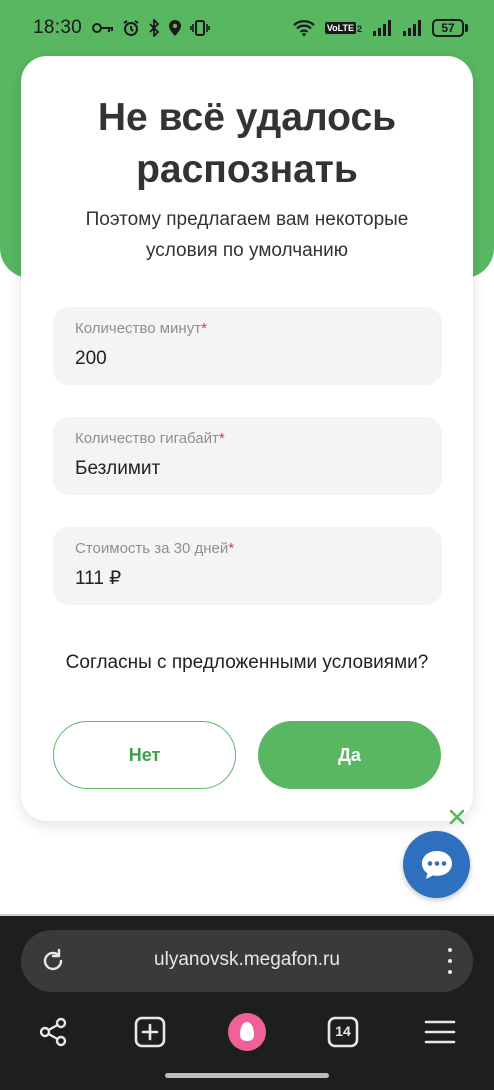  I want to click on status-bar: 18:30 VoLTE 2 57, so click(247, 28).